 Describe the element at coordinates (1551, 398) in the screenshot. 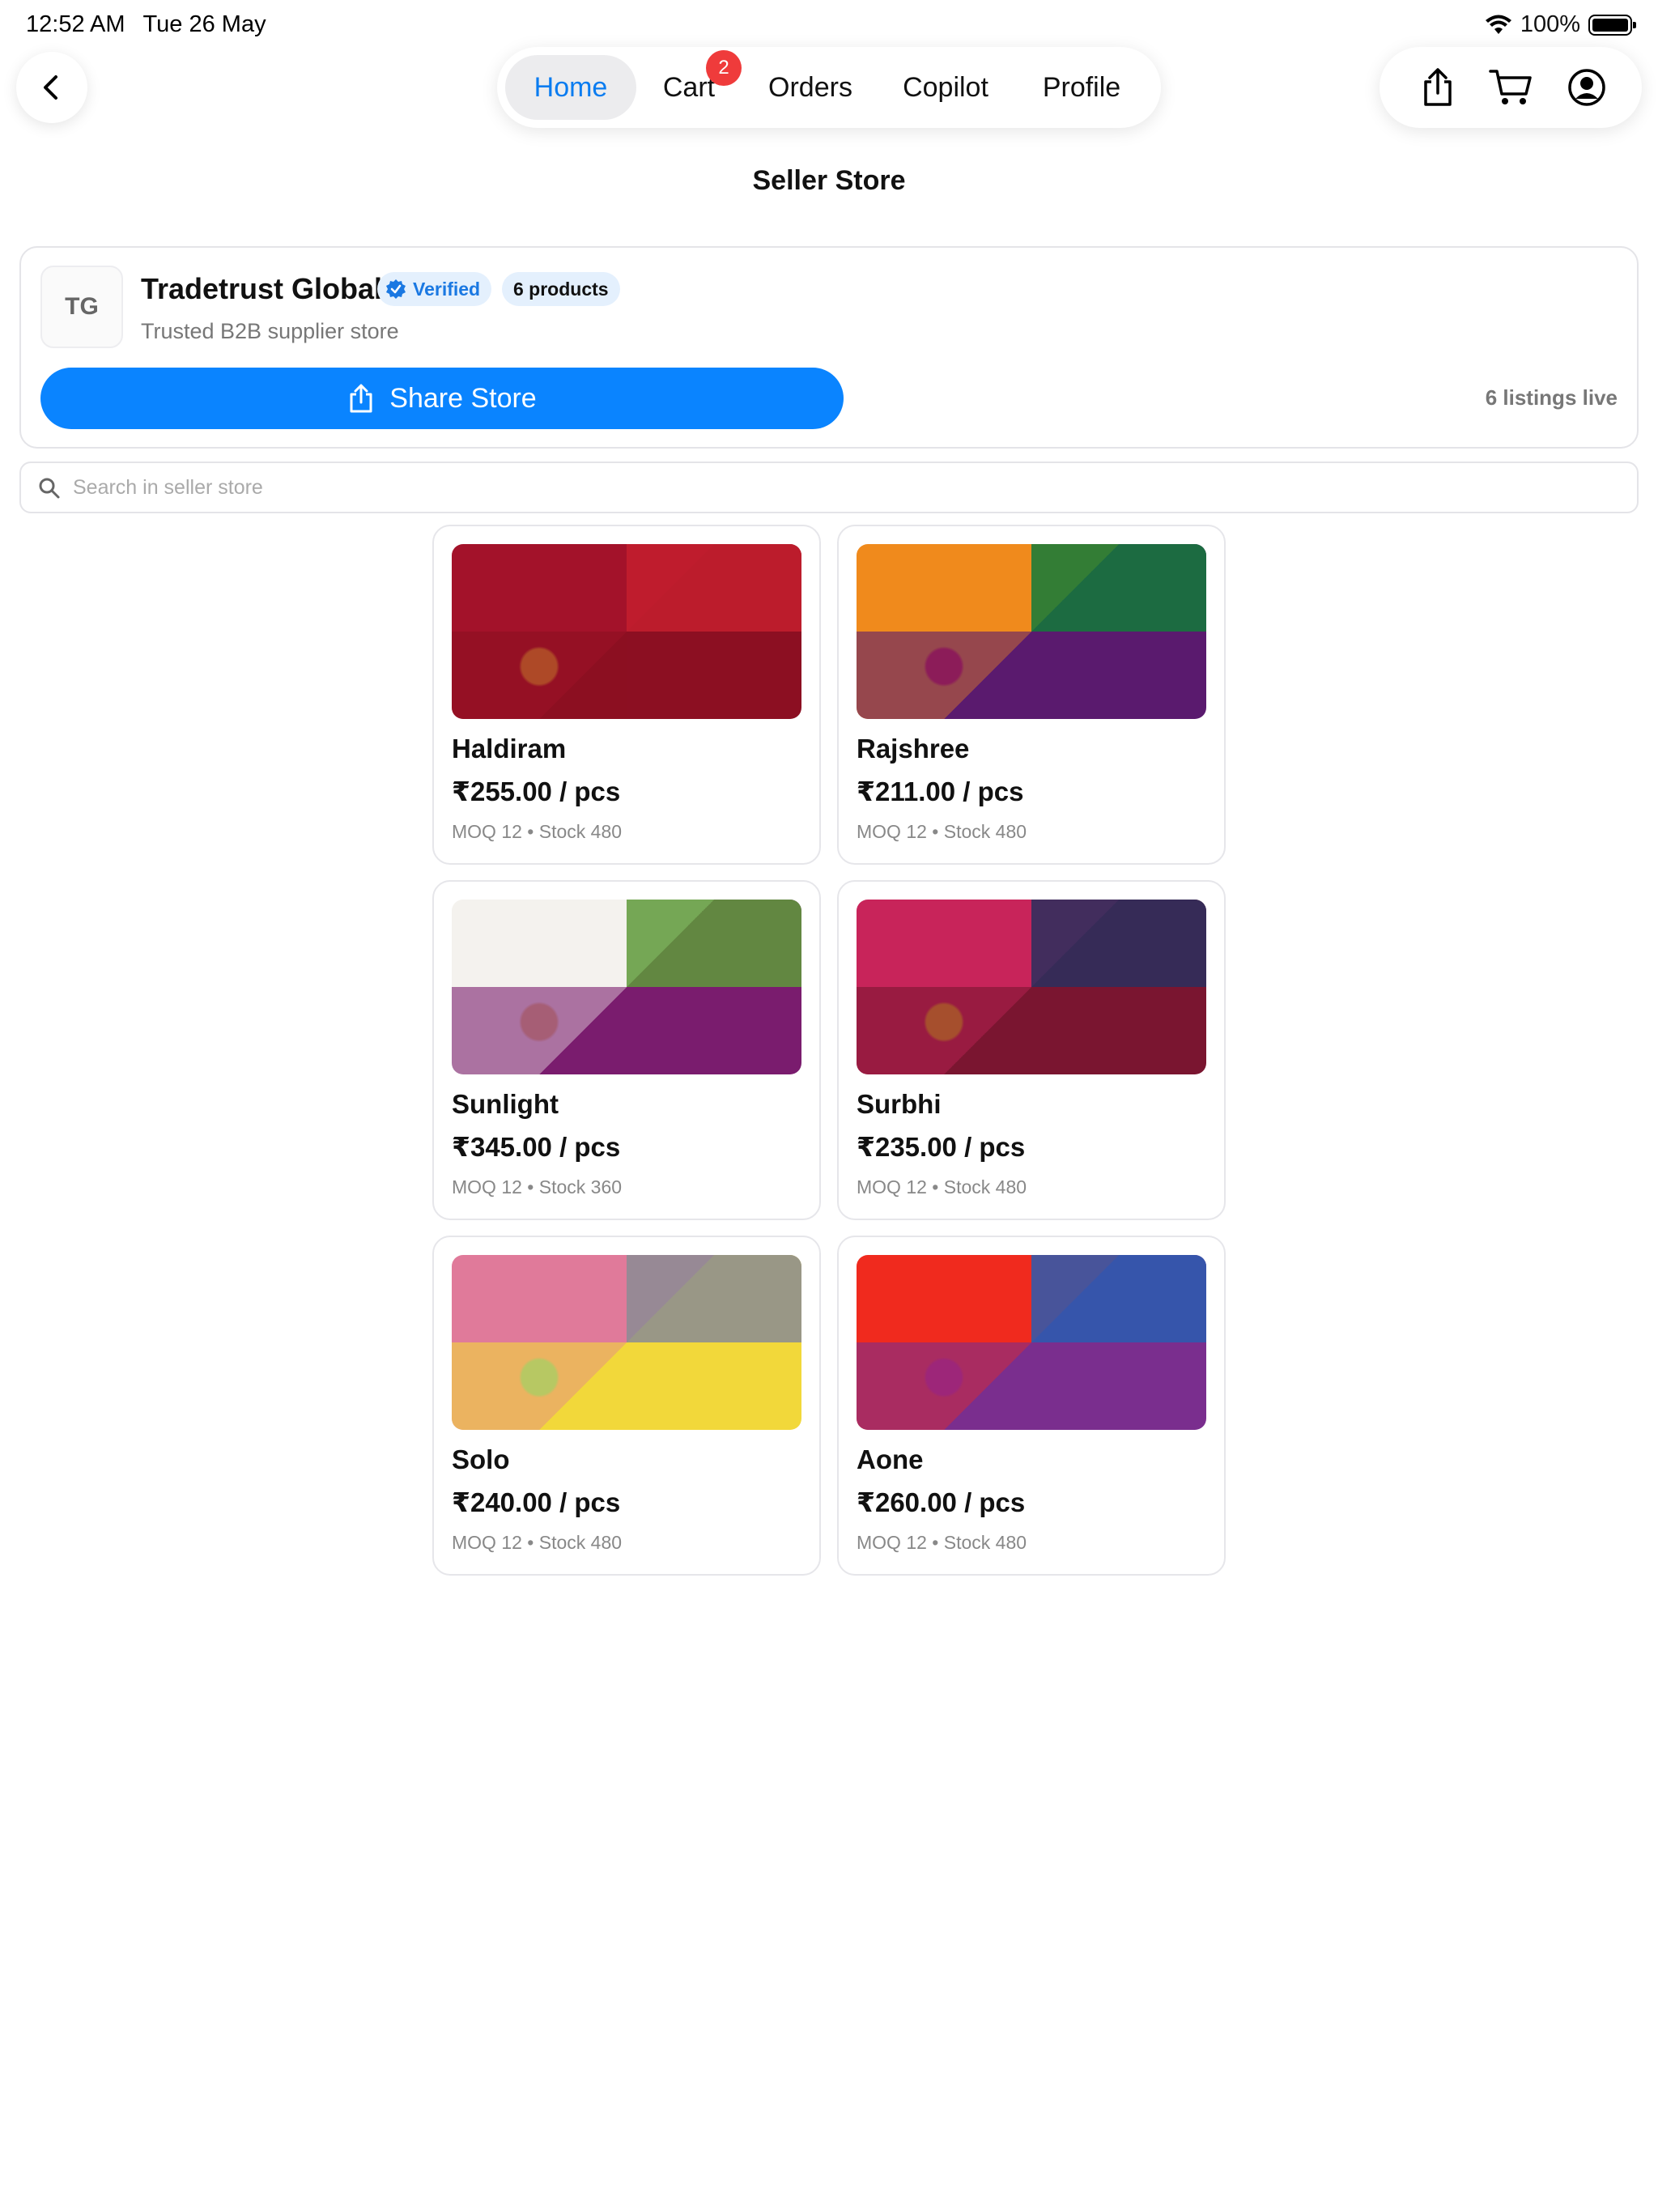

I see `listings-live-count: 6 listings live` at that location.